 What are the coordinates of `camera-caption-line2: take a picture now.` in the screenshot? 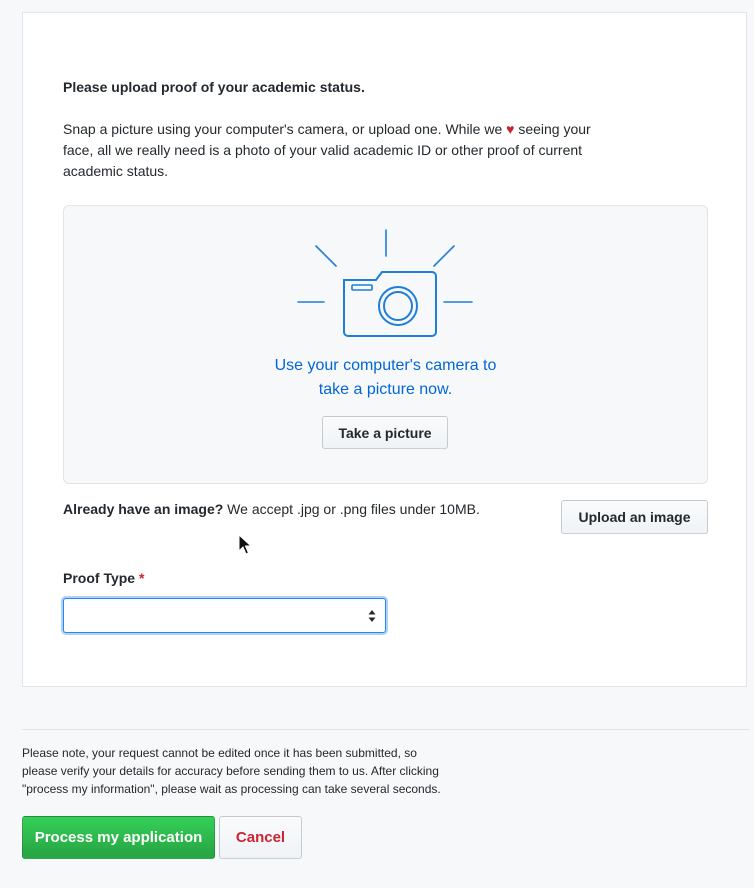 It's located at (385, 389).